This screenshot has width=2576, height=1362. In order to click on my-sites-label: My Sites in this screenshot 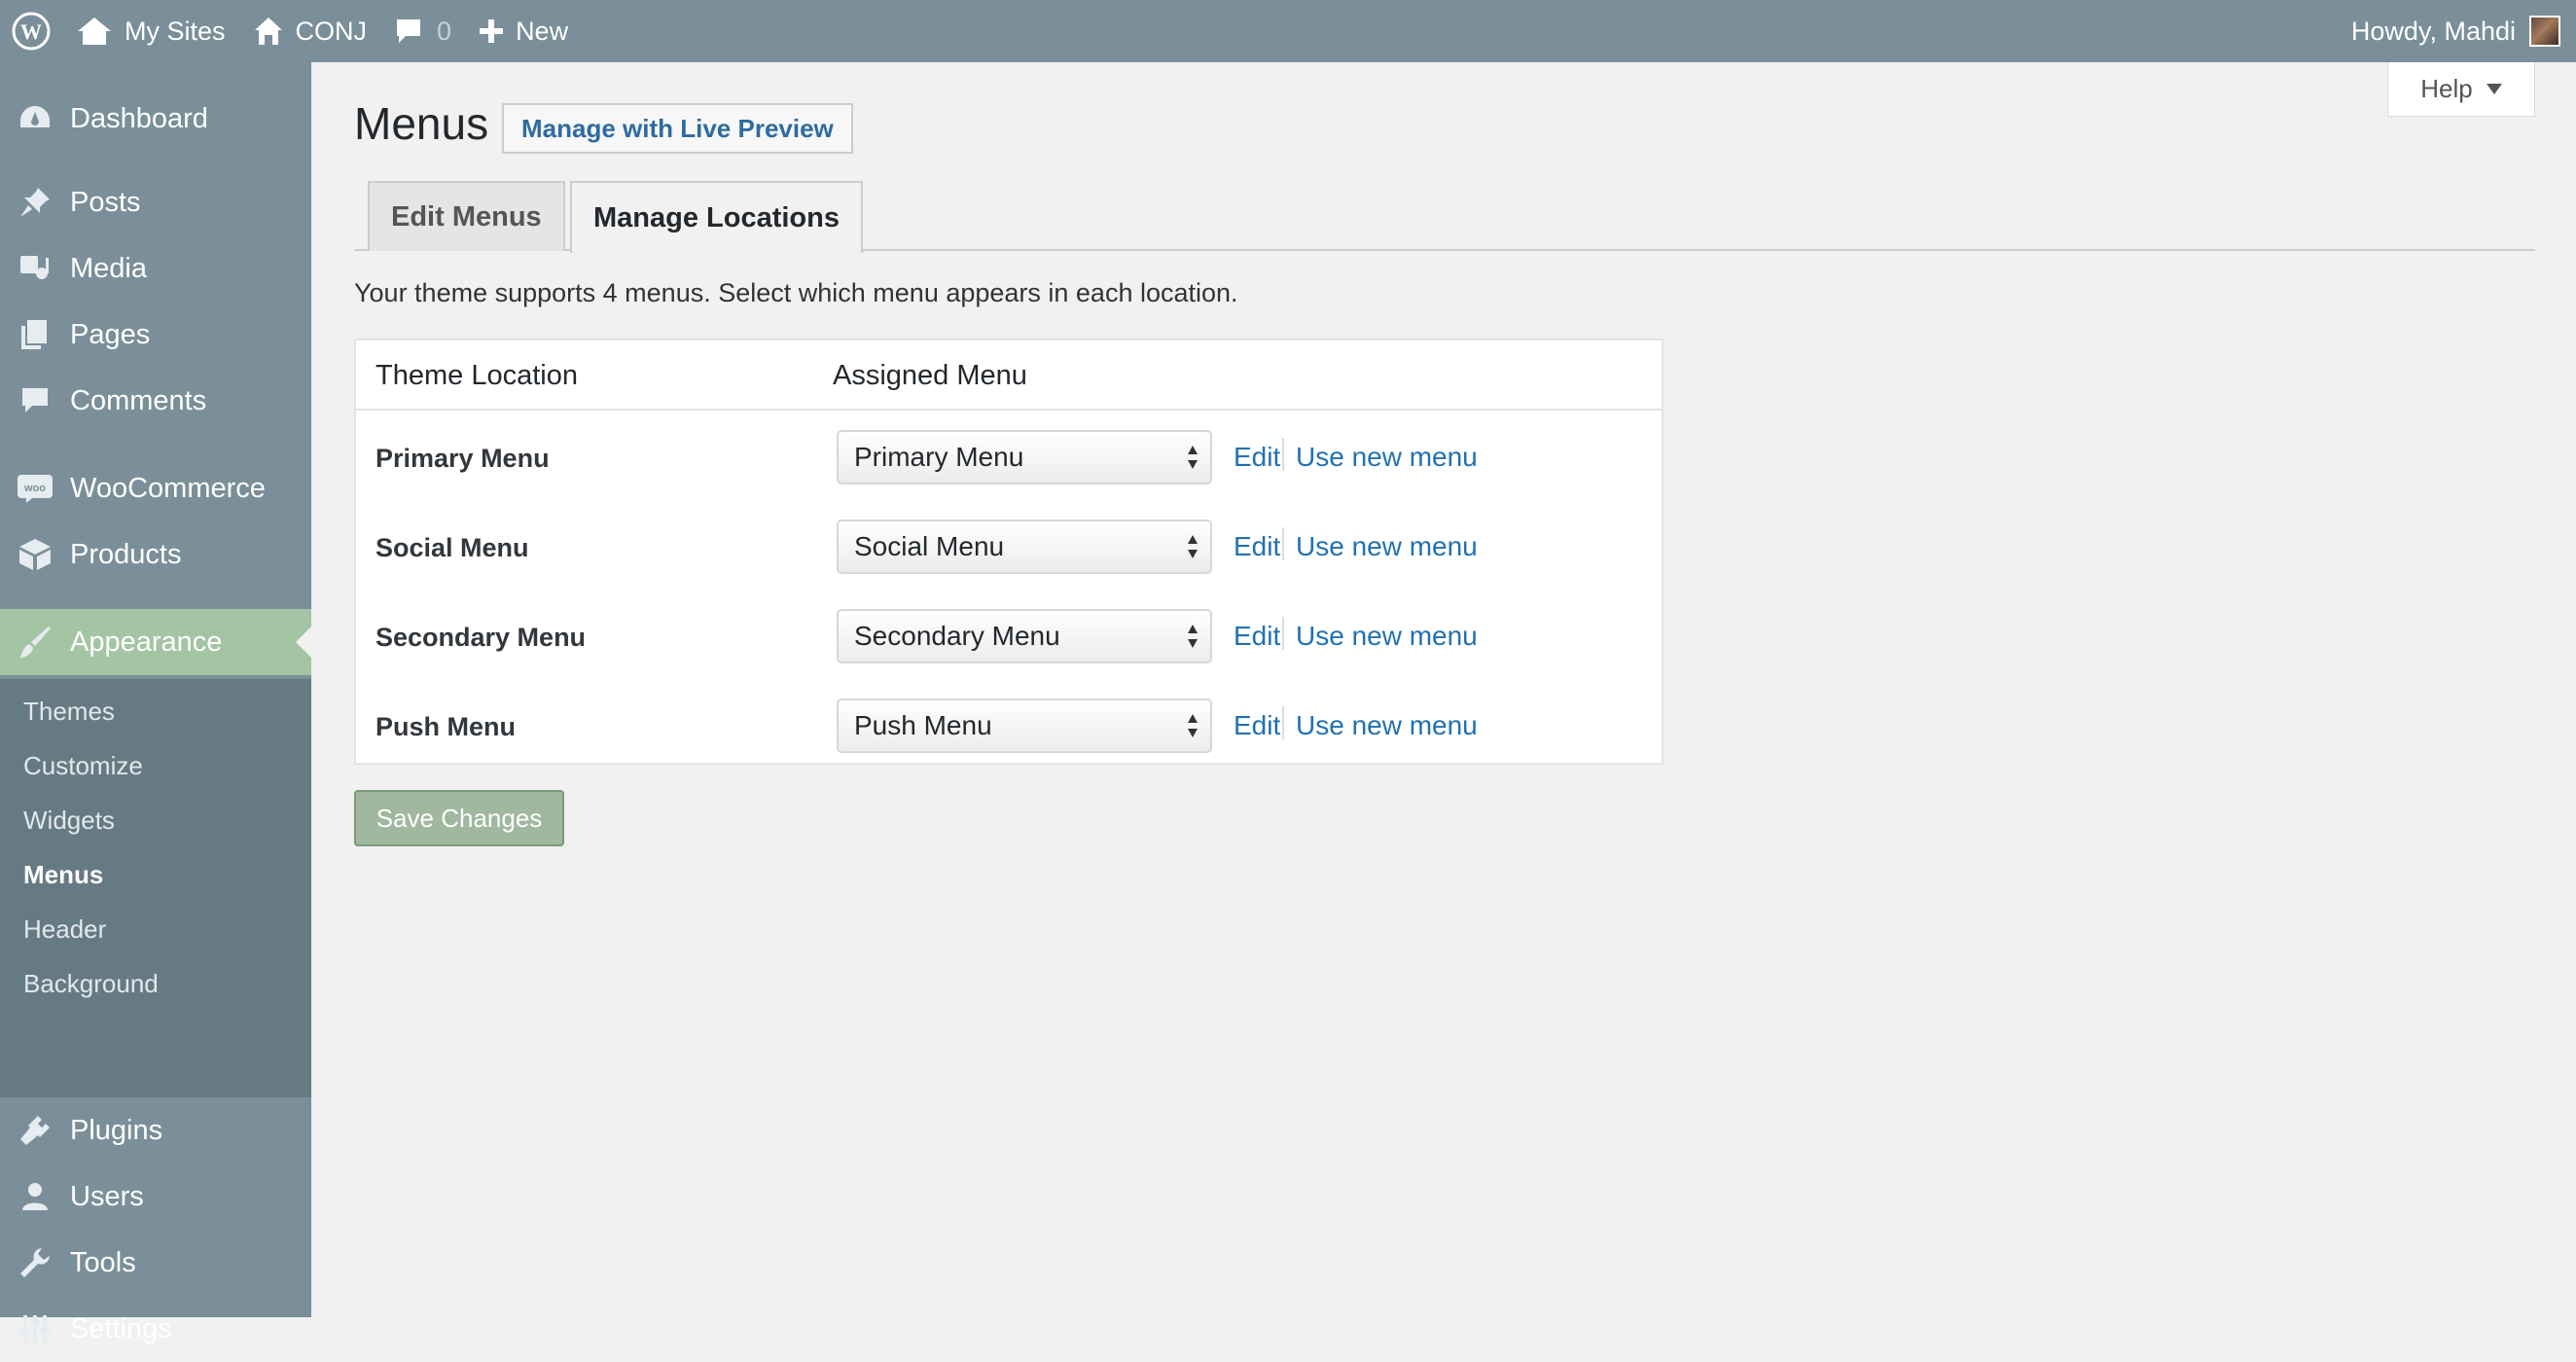, I will do `click(175, 31)`.